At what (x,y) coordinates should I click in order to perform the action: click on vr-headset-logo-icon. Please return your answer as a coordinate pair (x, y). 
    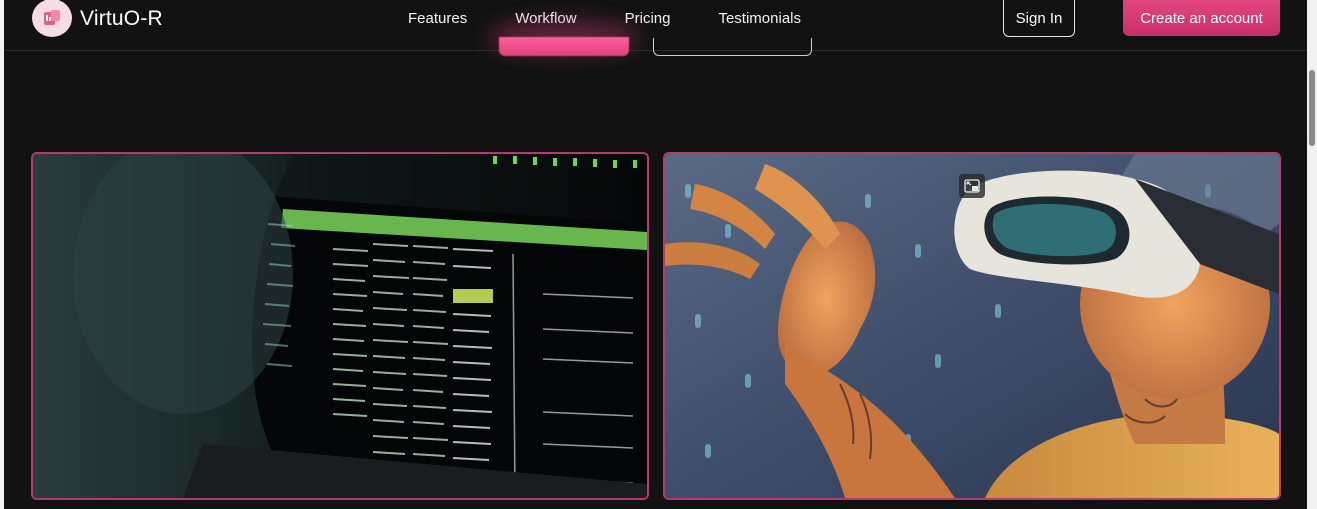
    Looking at the image, I should click on (52, 18).